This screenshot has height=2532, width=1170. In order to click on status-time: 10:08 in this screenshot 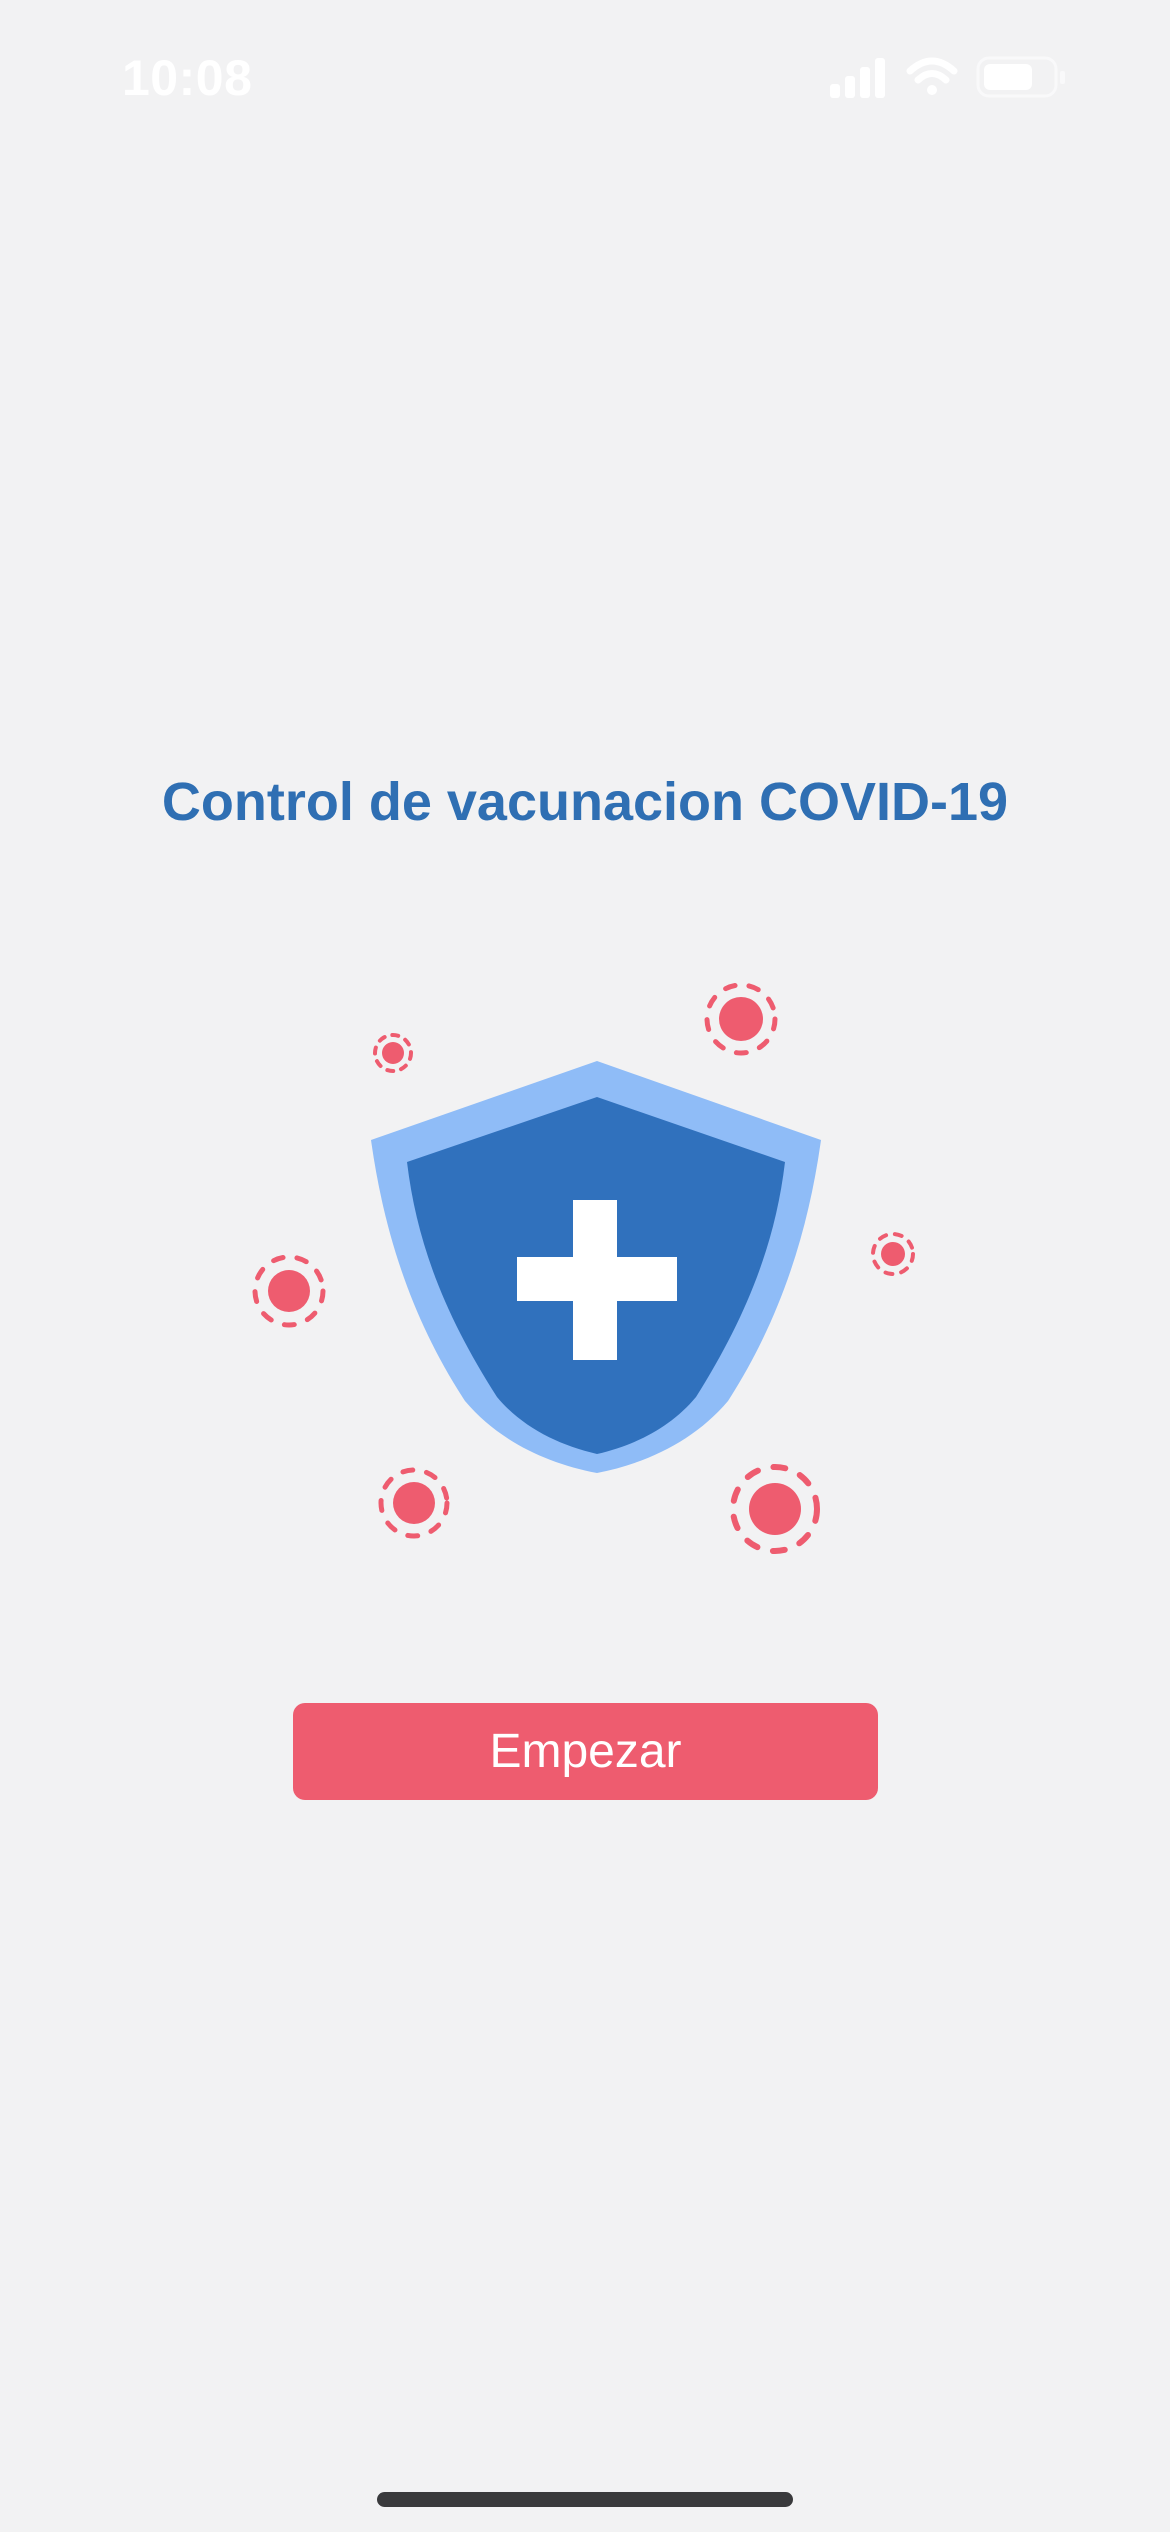, I will do `click(187, 78)`.